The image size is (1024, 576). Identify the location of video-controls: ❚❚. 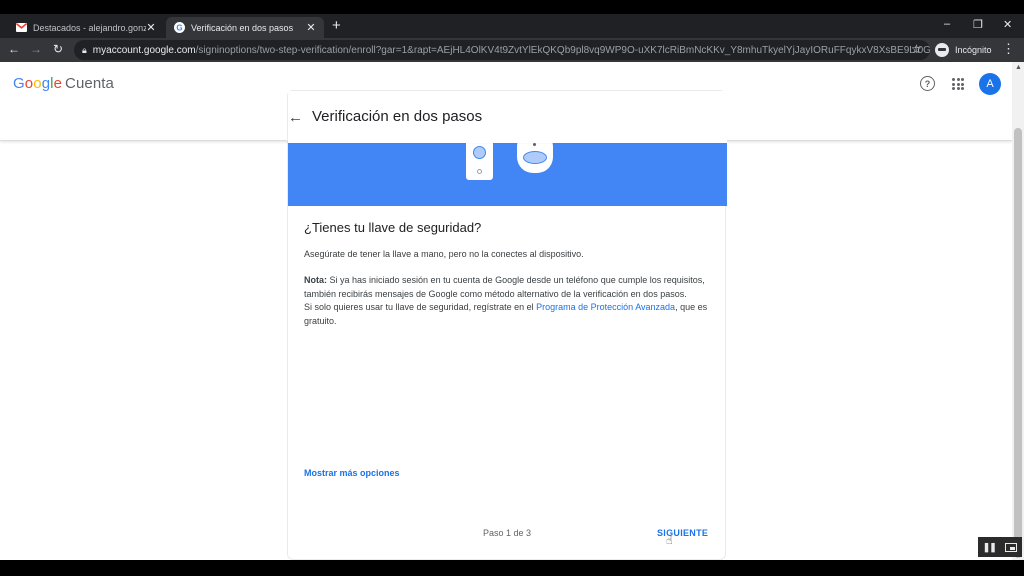
(1000, 547).